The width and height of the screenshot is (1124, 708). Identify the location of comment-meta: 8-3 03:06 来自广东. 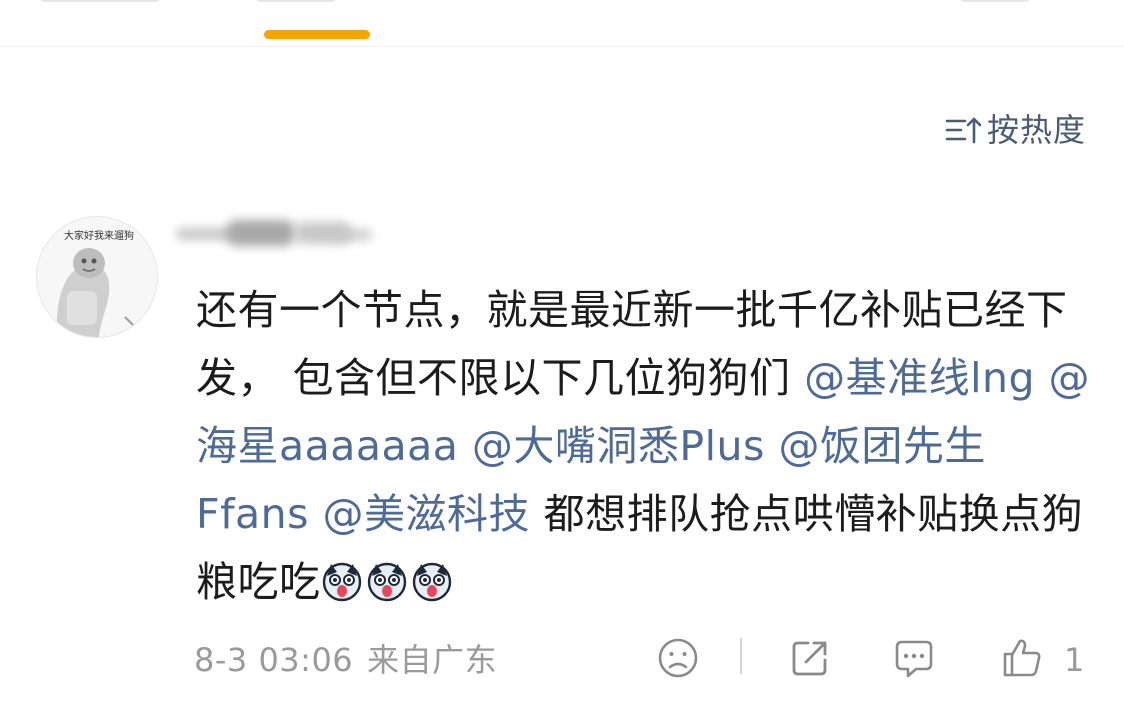
(345, 660).